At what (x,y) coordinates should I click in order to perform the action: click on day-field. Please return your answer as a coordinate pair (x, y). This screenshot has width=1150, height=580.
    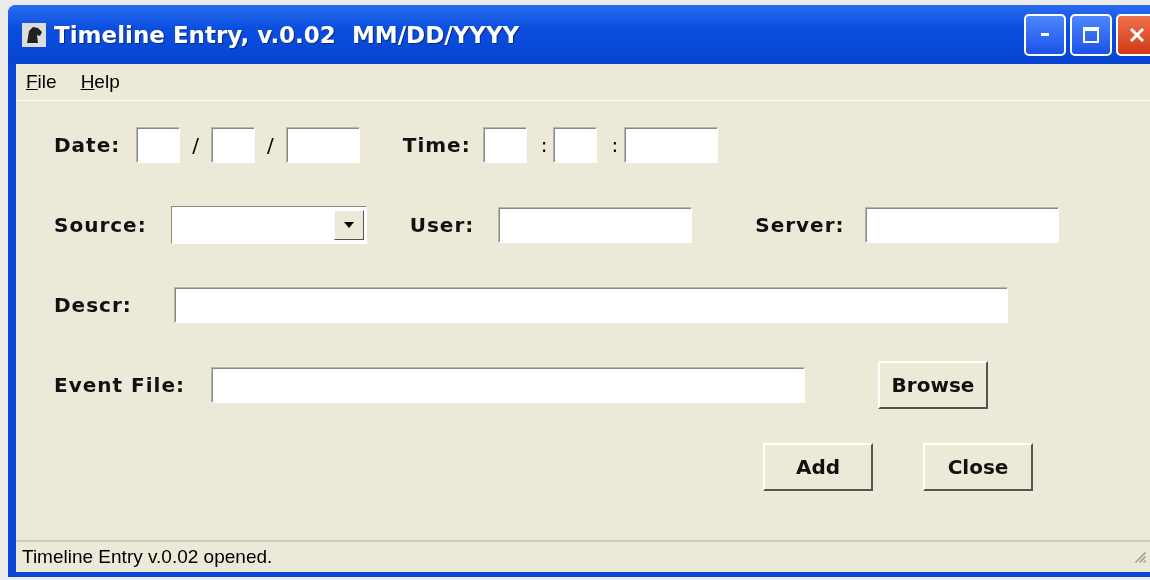
    Looking at the image, I should click on (233, 145).